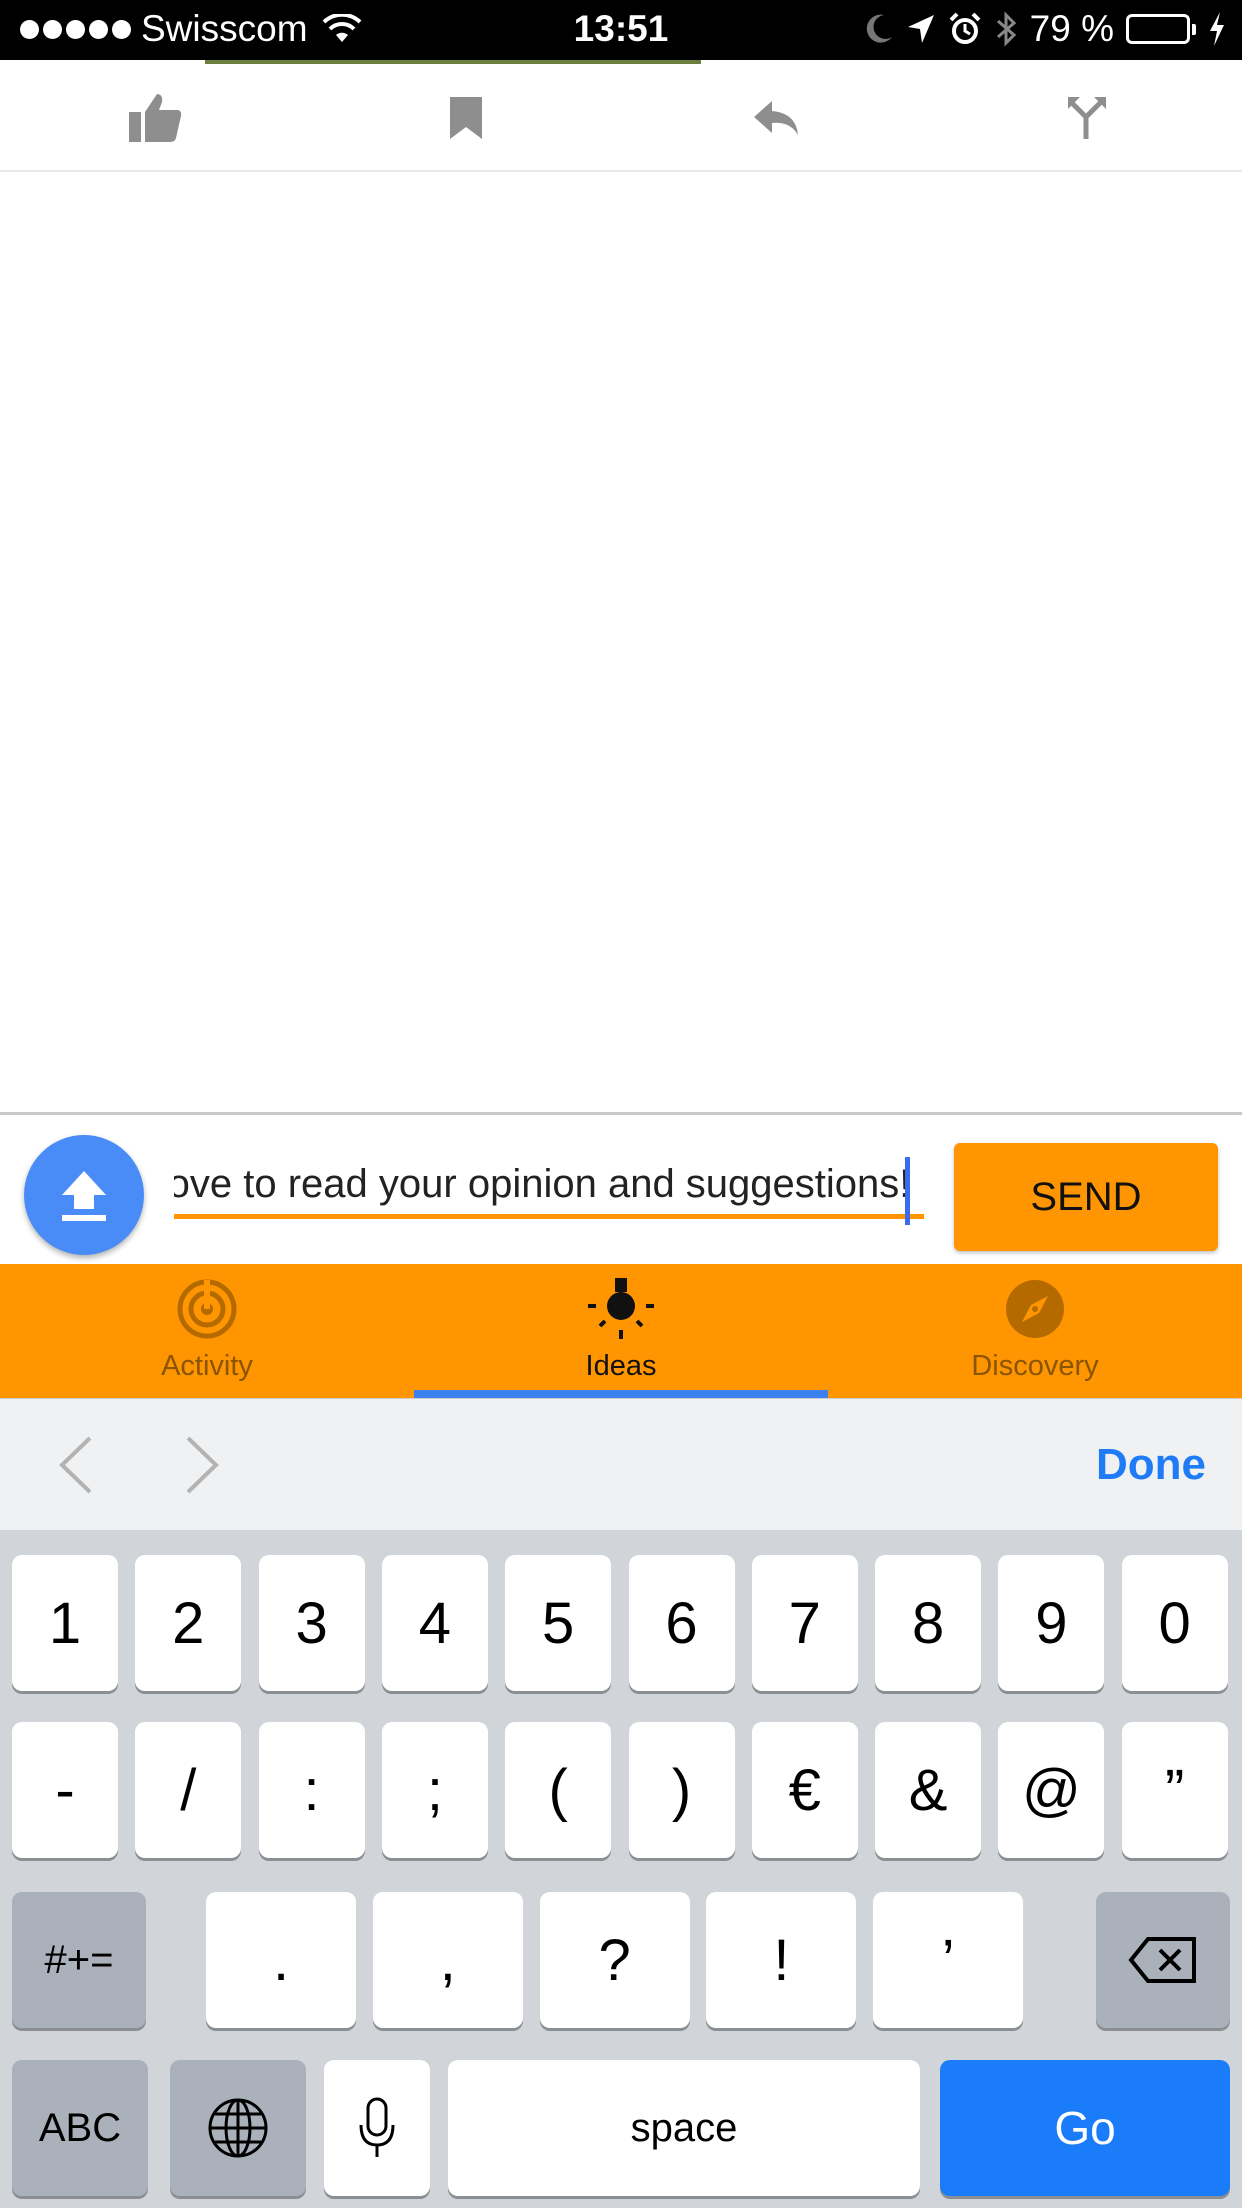 This screenshot has height=2208, width=1242. I want to click on split-icon, so click(1087, 118).